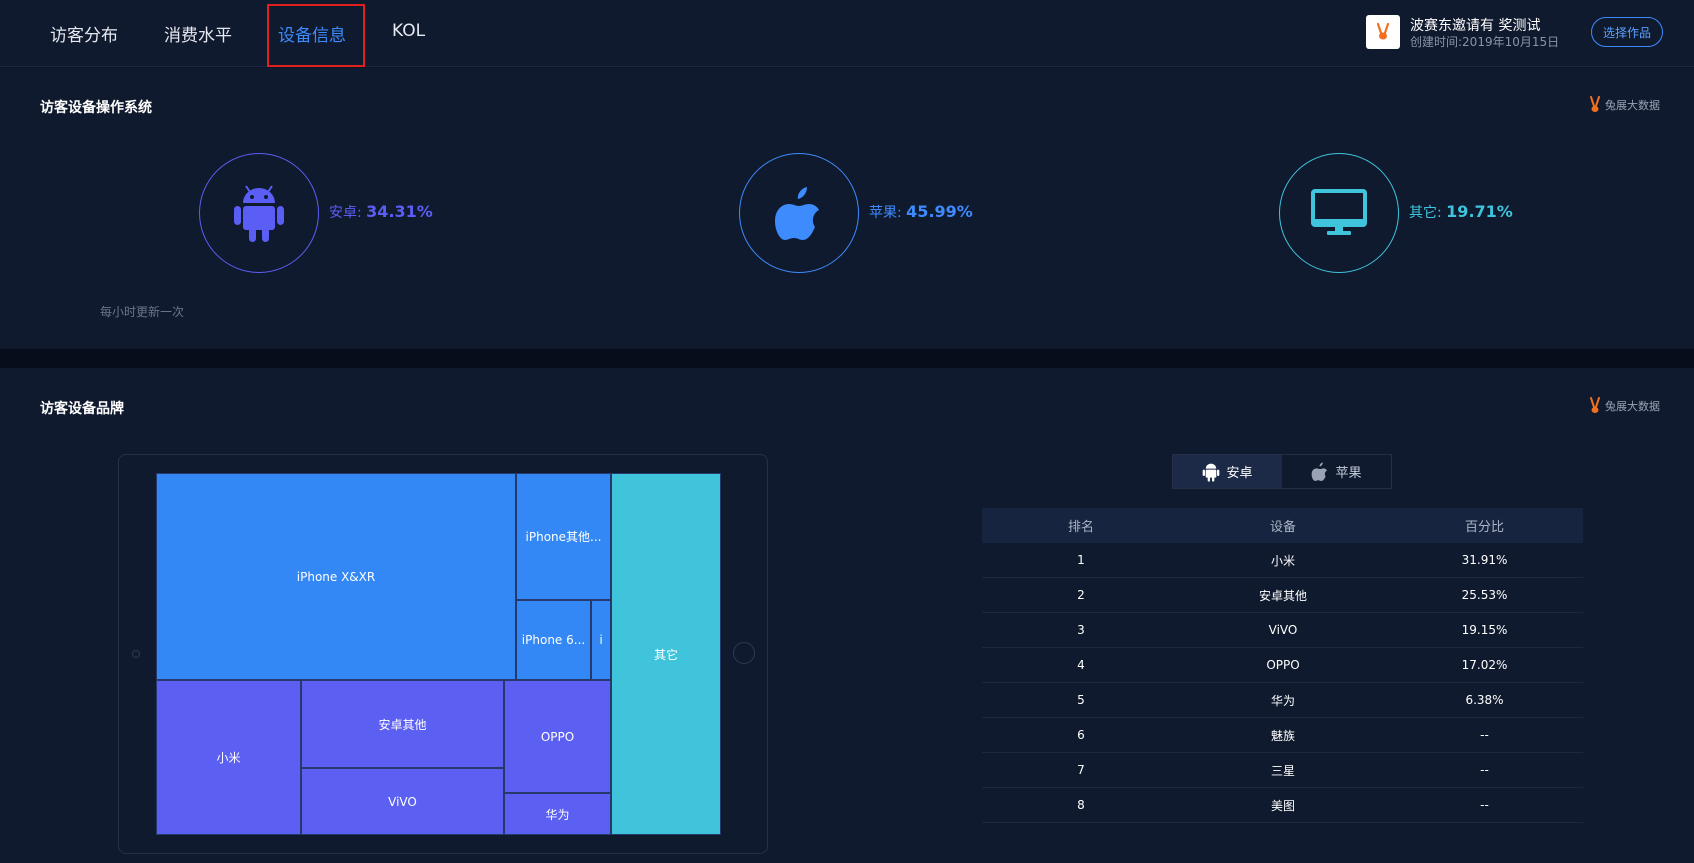  Describe the element at coordinates (1348, 473) in the screenshot. I see `toggle-apple-label: 苹果` at that location.